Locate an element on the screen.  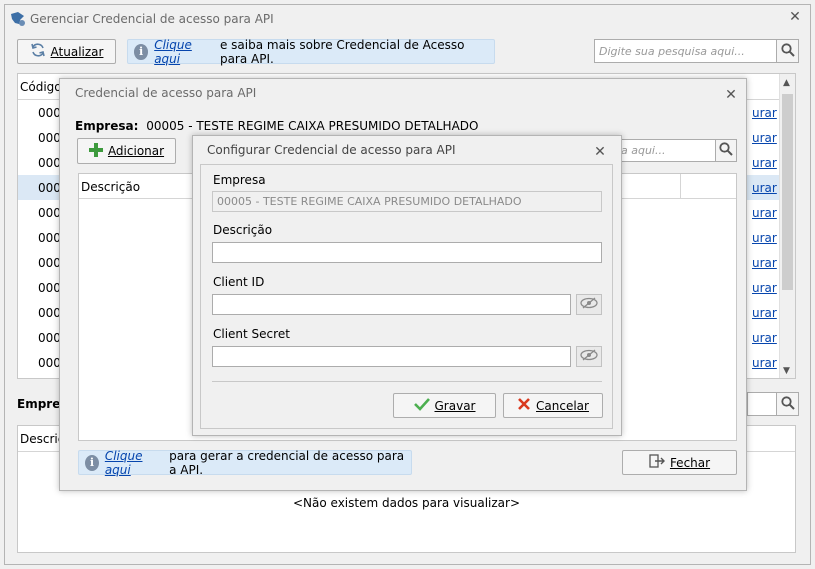
main-bottom-search-input is located at coordinates (762, 404).